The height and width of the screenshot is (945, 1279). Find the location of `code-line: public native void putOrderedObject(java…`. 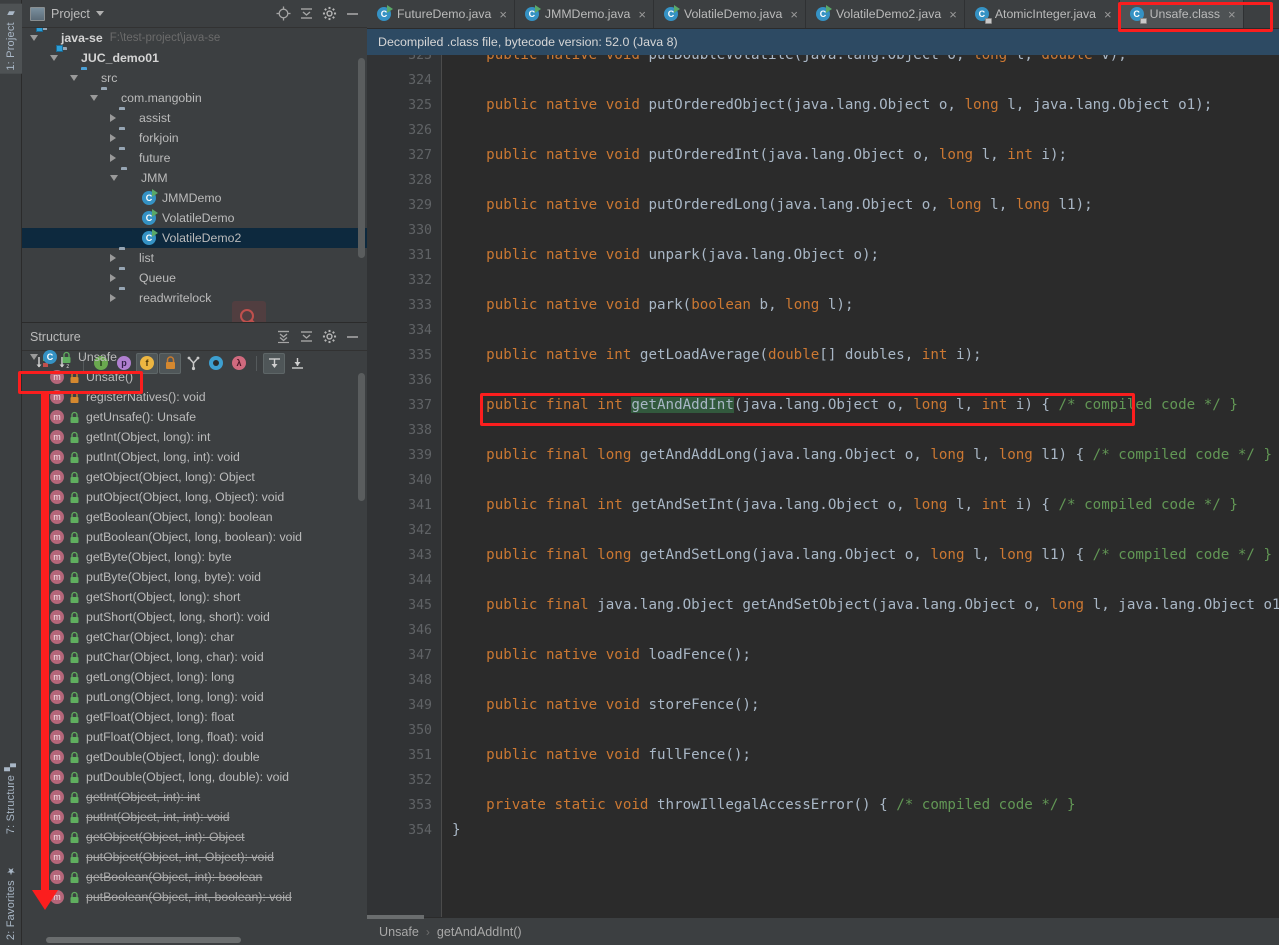

code-line: public native void putOrderedObject(java… is located at coordinates (865, 105).